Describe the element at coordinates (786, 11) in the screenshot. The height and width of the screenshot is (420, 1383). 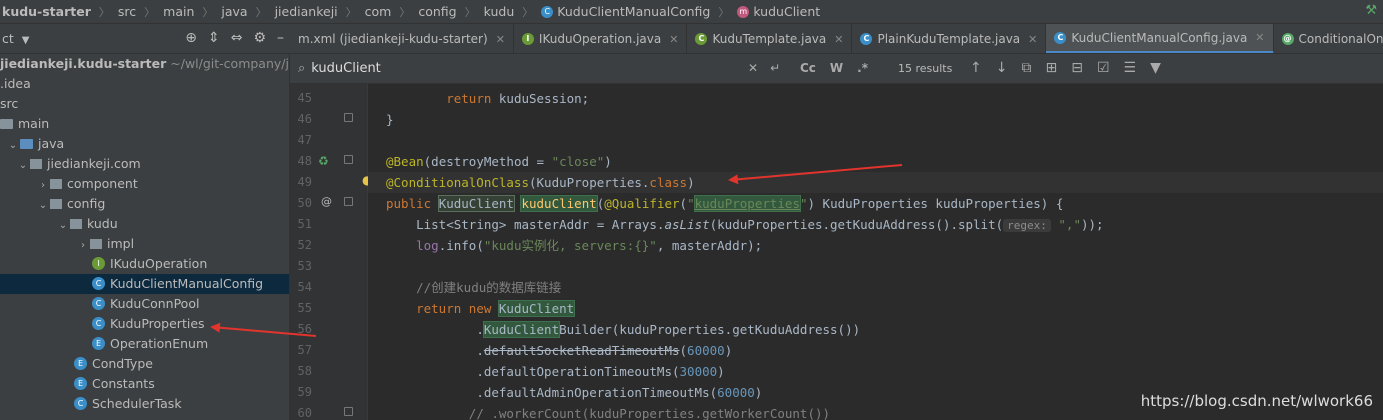
I see `breadcrumb-item-method: kuduClient` at that location.